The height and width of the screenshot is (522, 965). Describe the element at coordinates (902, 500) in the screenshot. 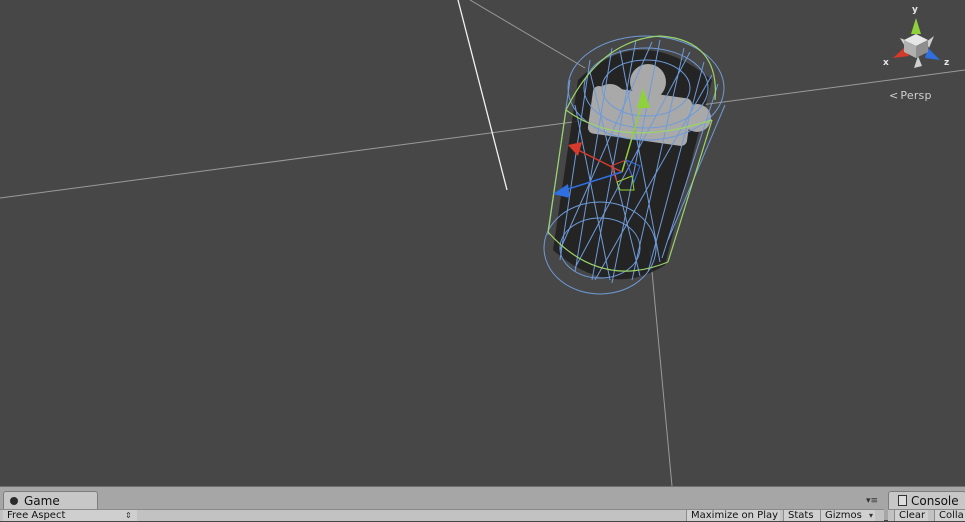

I see `console-icon` at that location.